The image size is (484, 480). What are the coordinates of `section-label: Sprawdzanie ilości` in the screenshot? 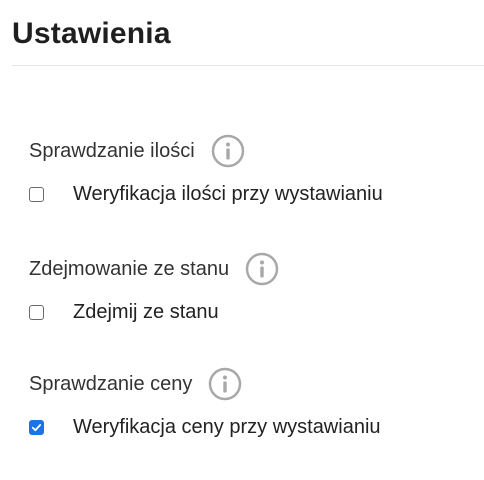 It's located at (112, 151).